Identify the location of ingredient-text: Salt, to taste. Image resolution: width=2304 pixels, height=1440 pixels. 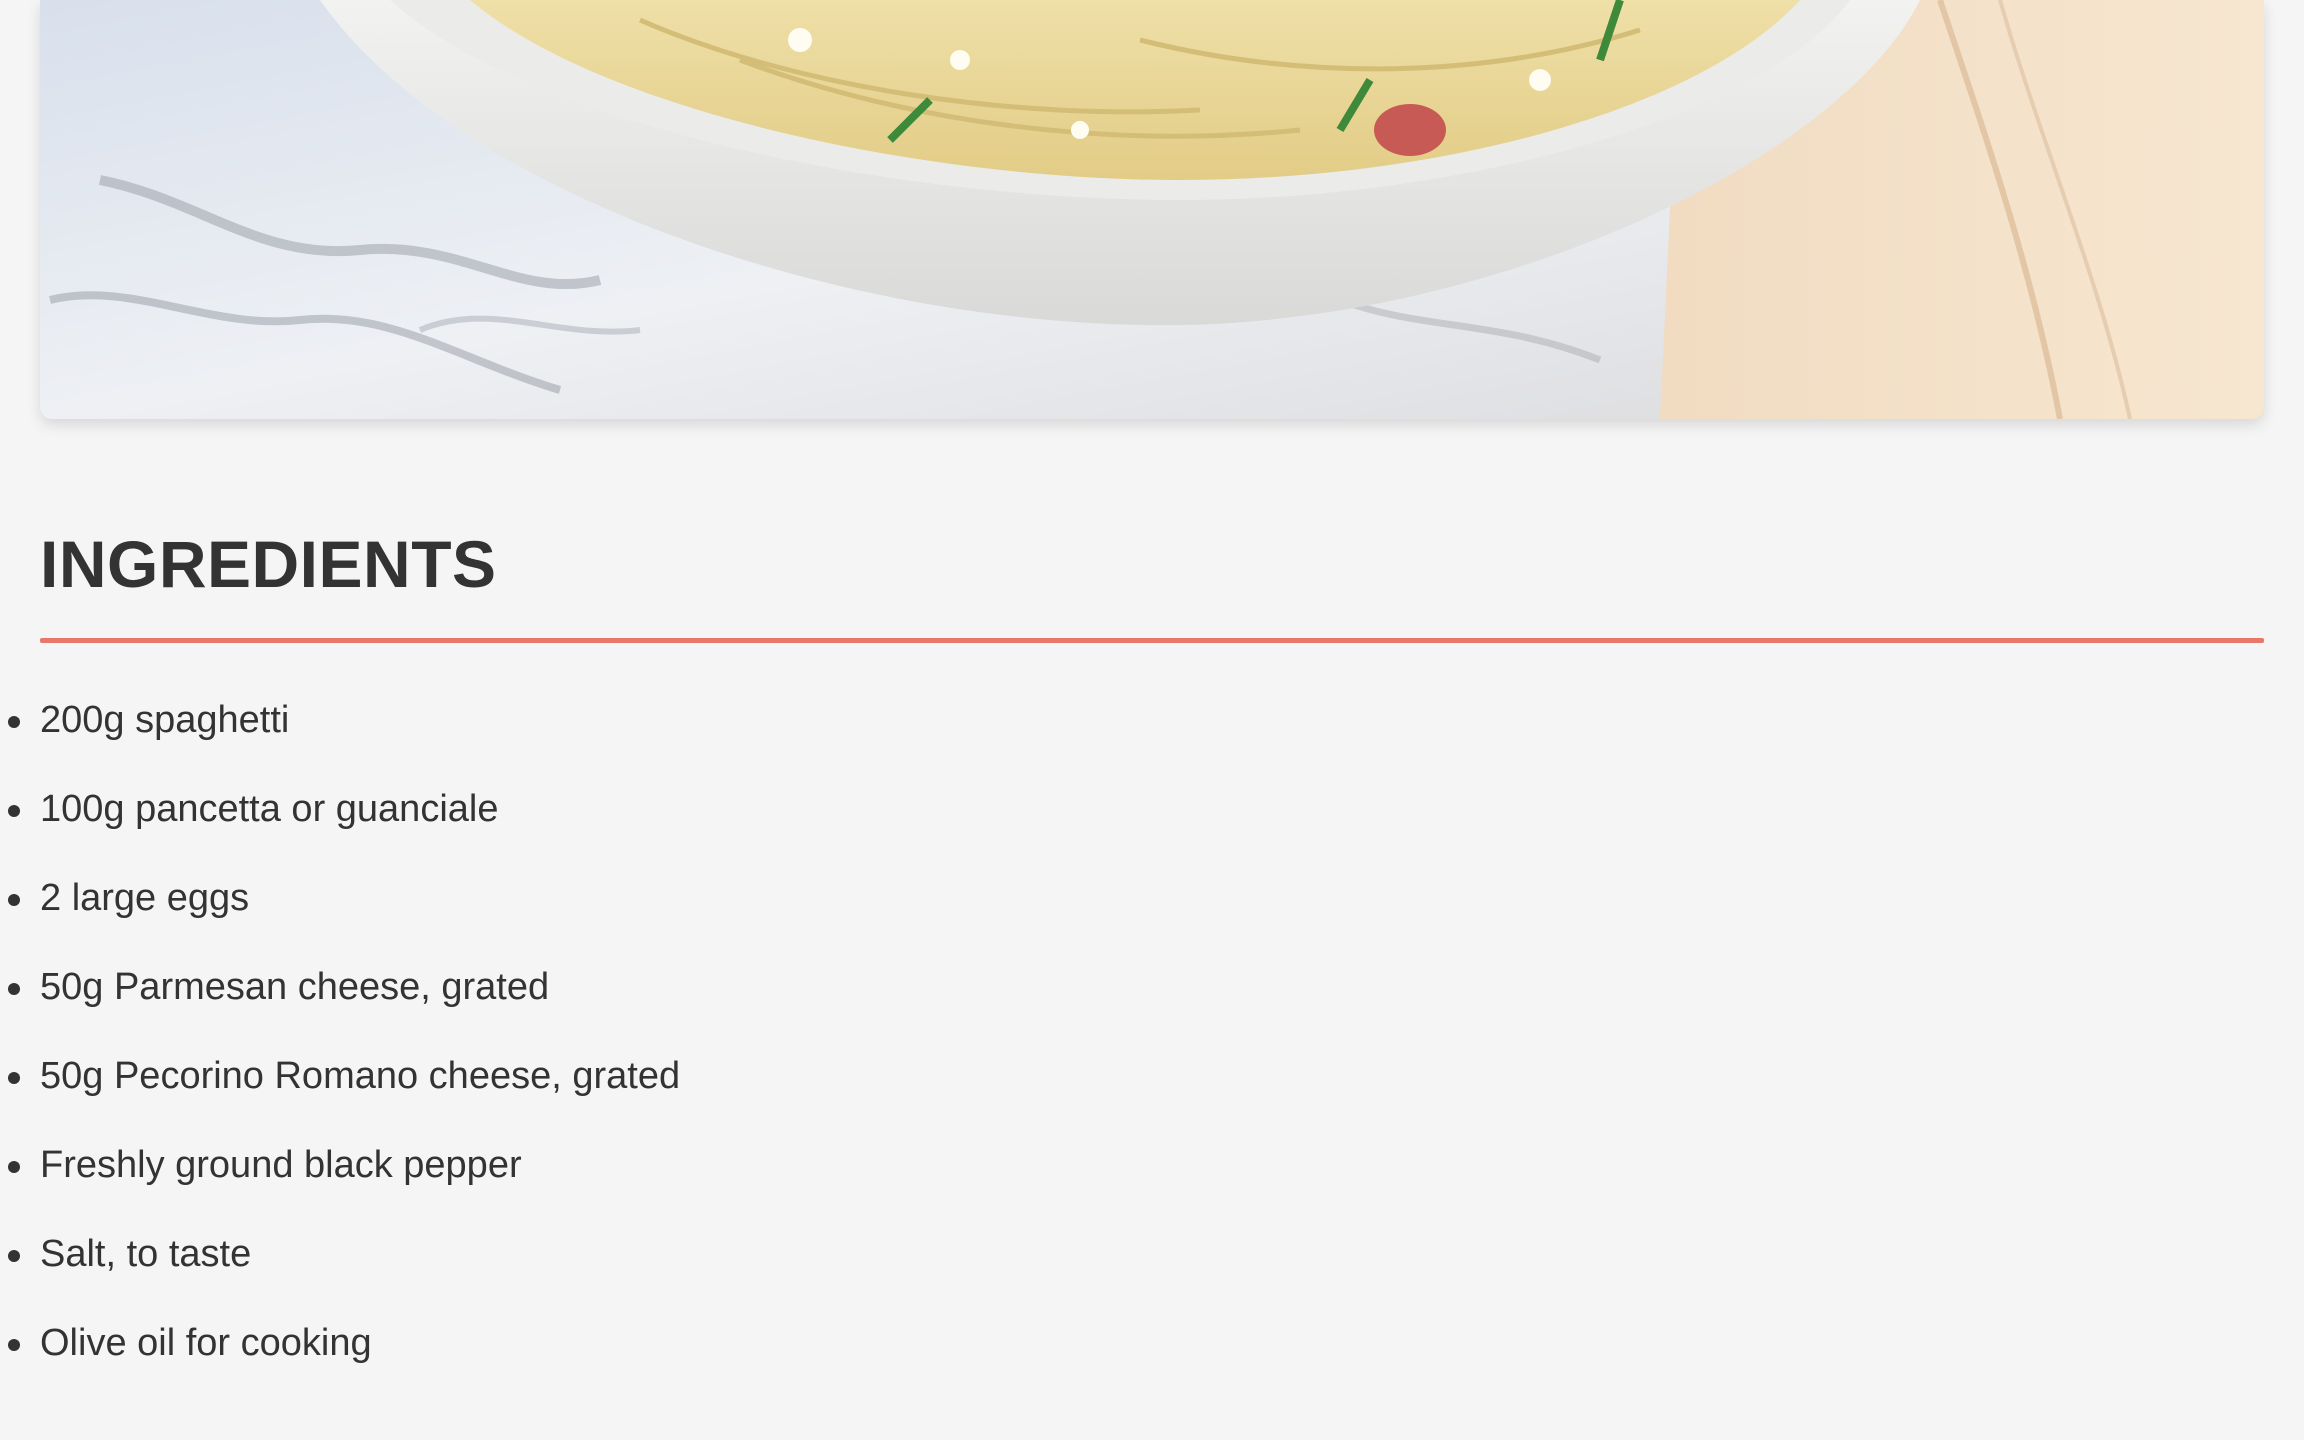
(146, 1254).